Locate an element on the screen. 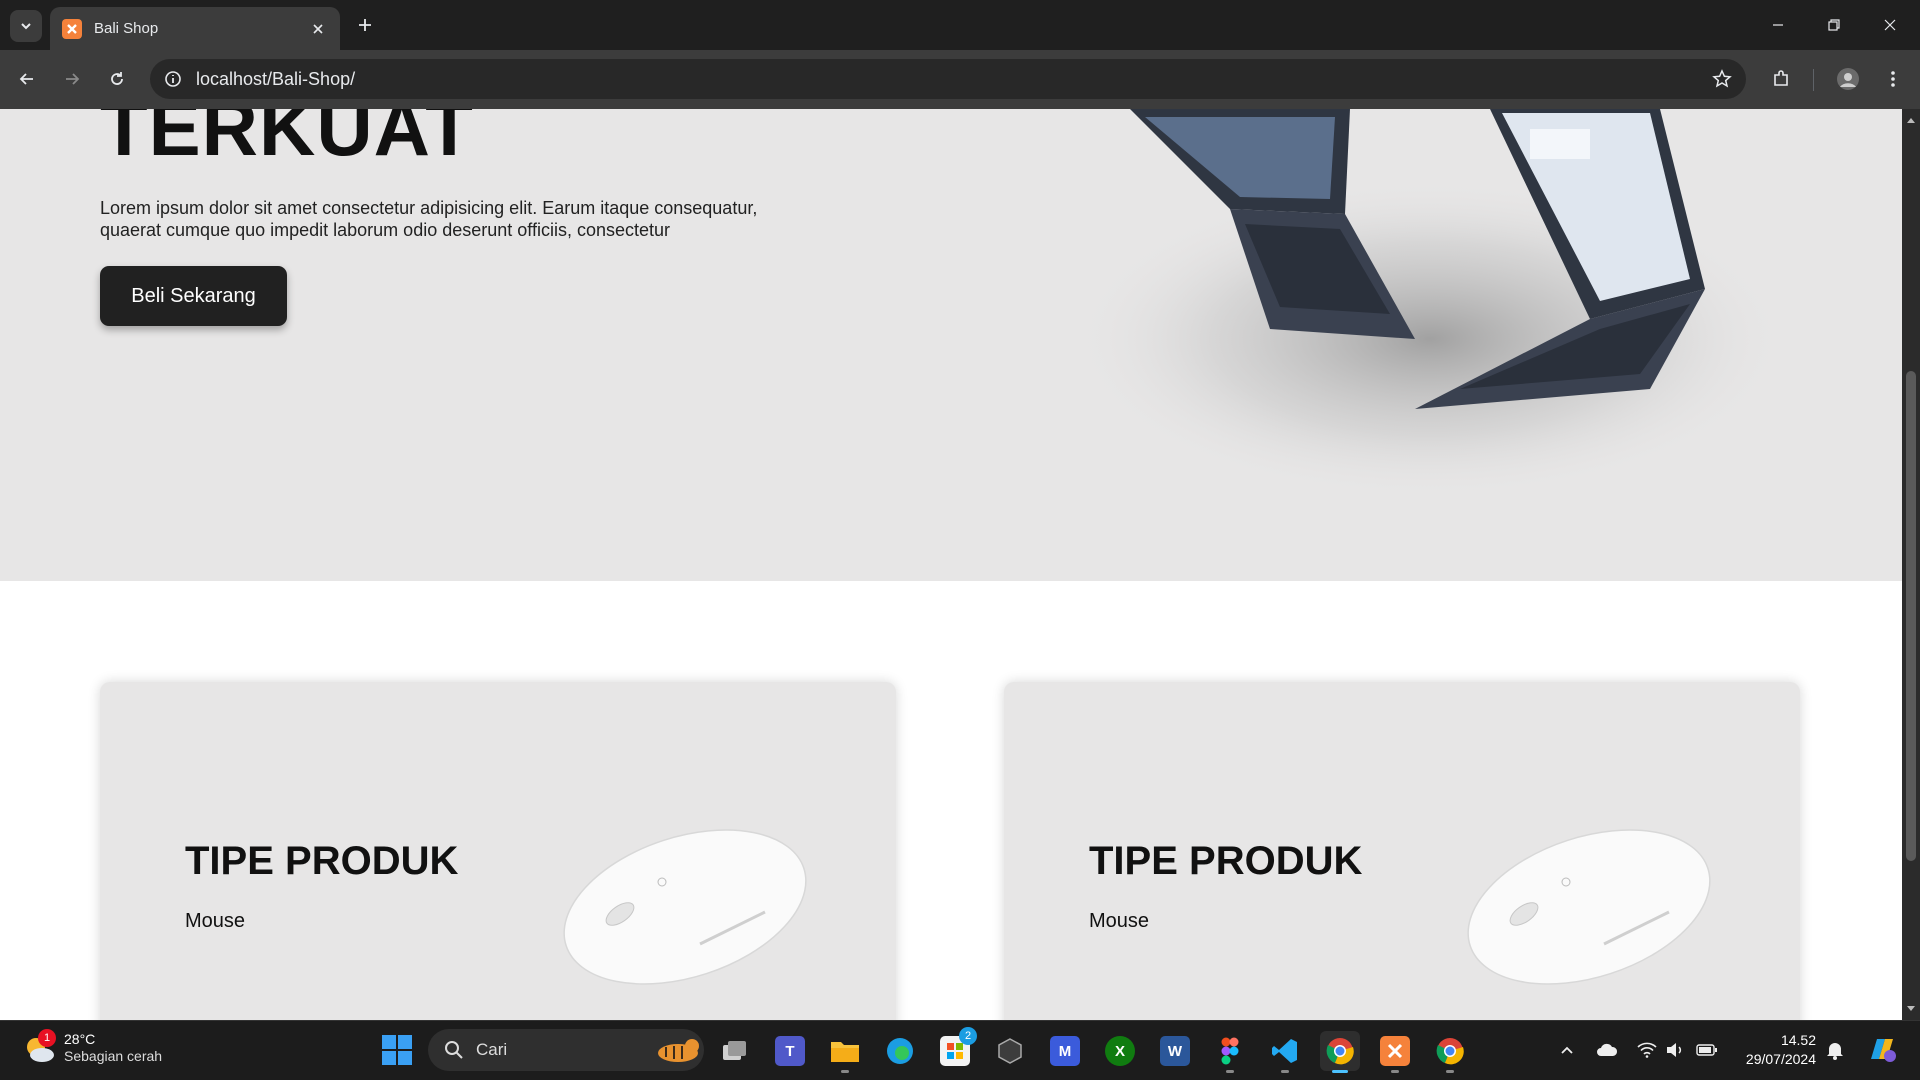 The width and height of the screenshot is (1920, 1080). tab-search-button is located at coordinates (26, 26).